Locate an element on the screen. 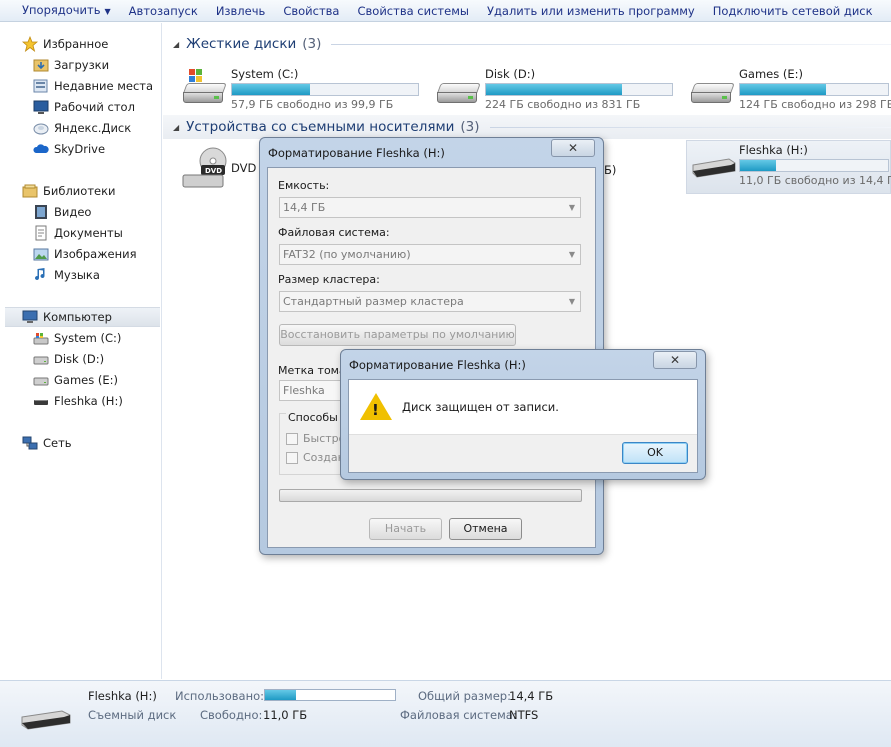  sidebar-item-drive-h: Fleshka (H:) is located at coordinates (78, 401).